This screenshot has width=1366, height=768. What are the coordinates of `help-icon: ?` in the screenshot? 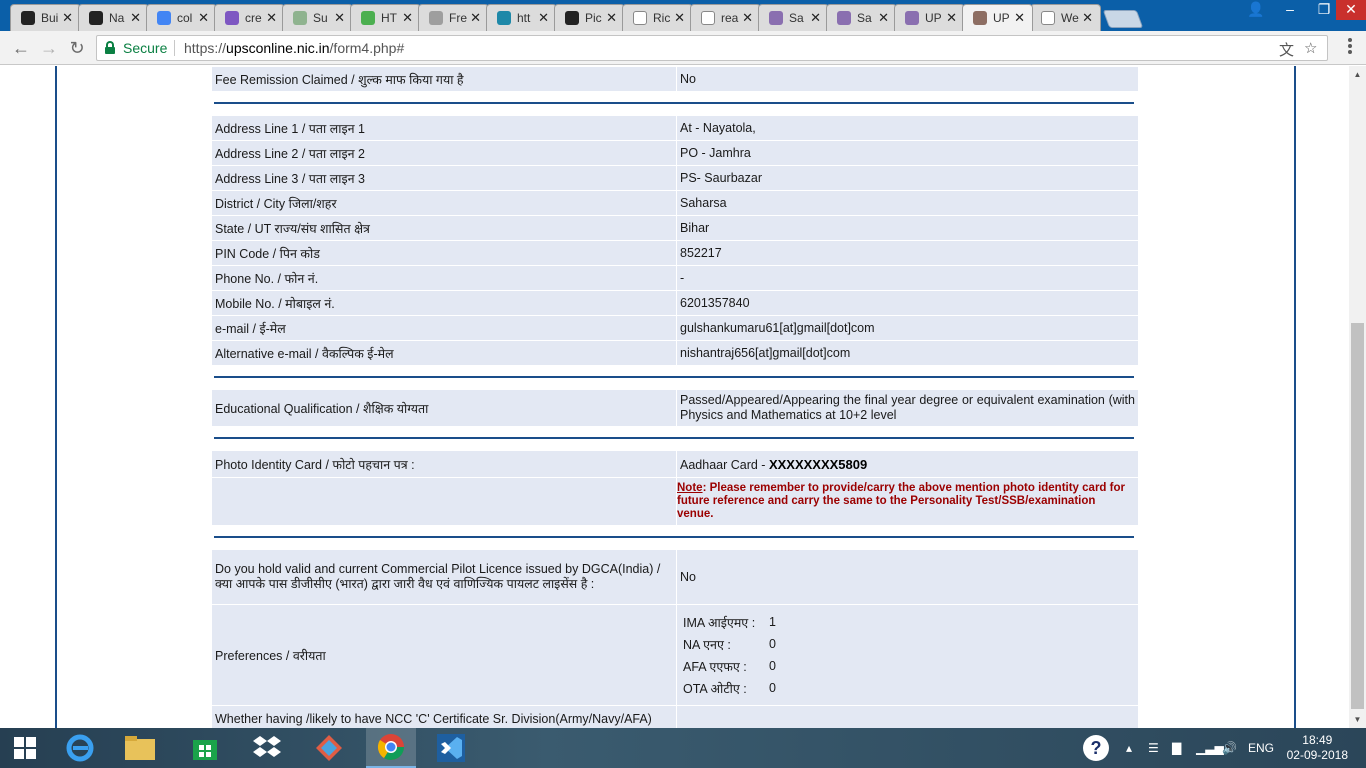 It's located at (1096, 748).